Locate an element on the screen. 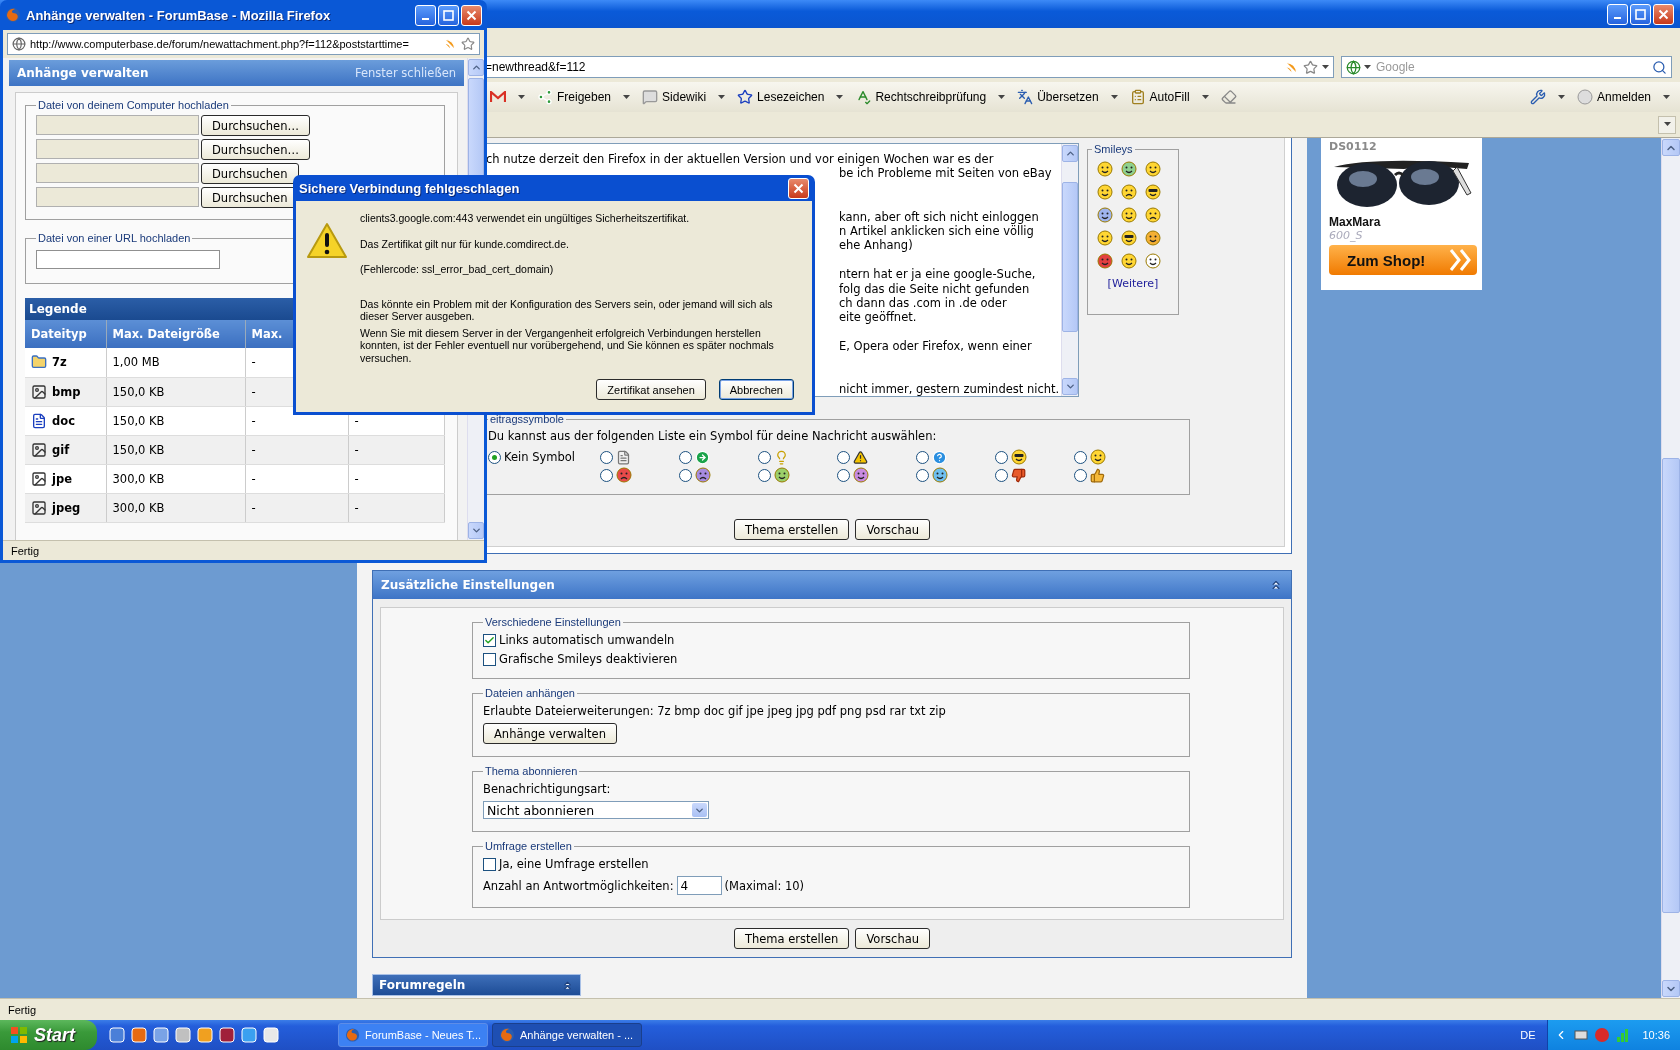  table-cell: gif is located at coordinates (65, 449).